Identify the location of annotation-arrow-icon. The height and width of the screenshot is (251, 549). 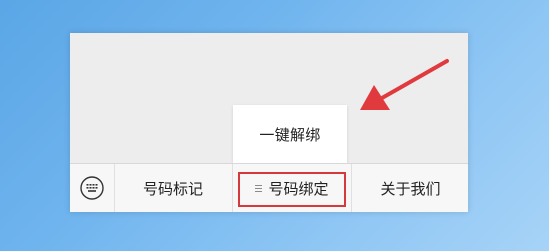
(404, 84).